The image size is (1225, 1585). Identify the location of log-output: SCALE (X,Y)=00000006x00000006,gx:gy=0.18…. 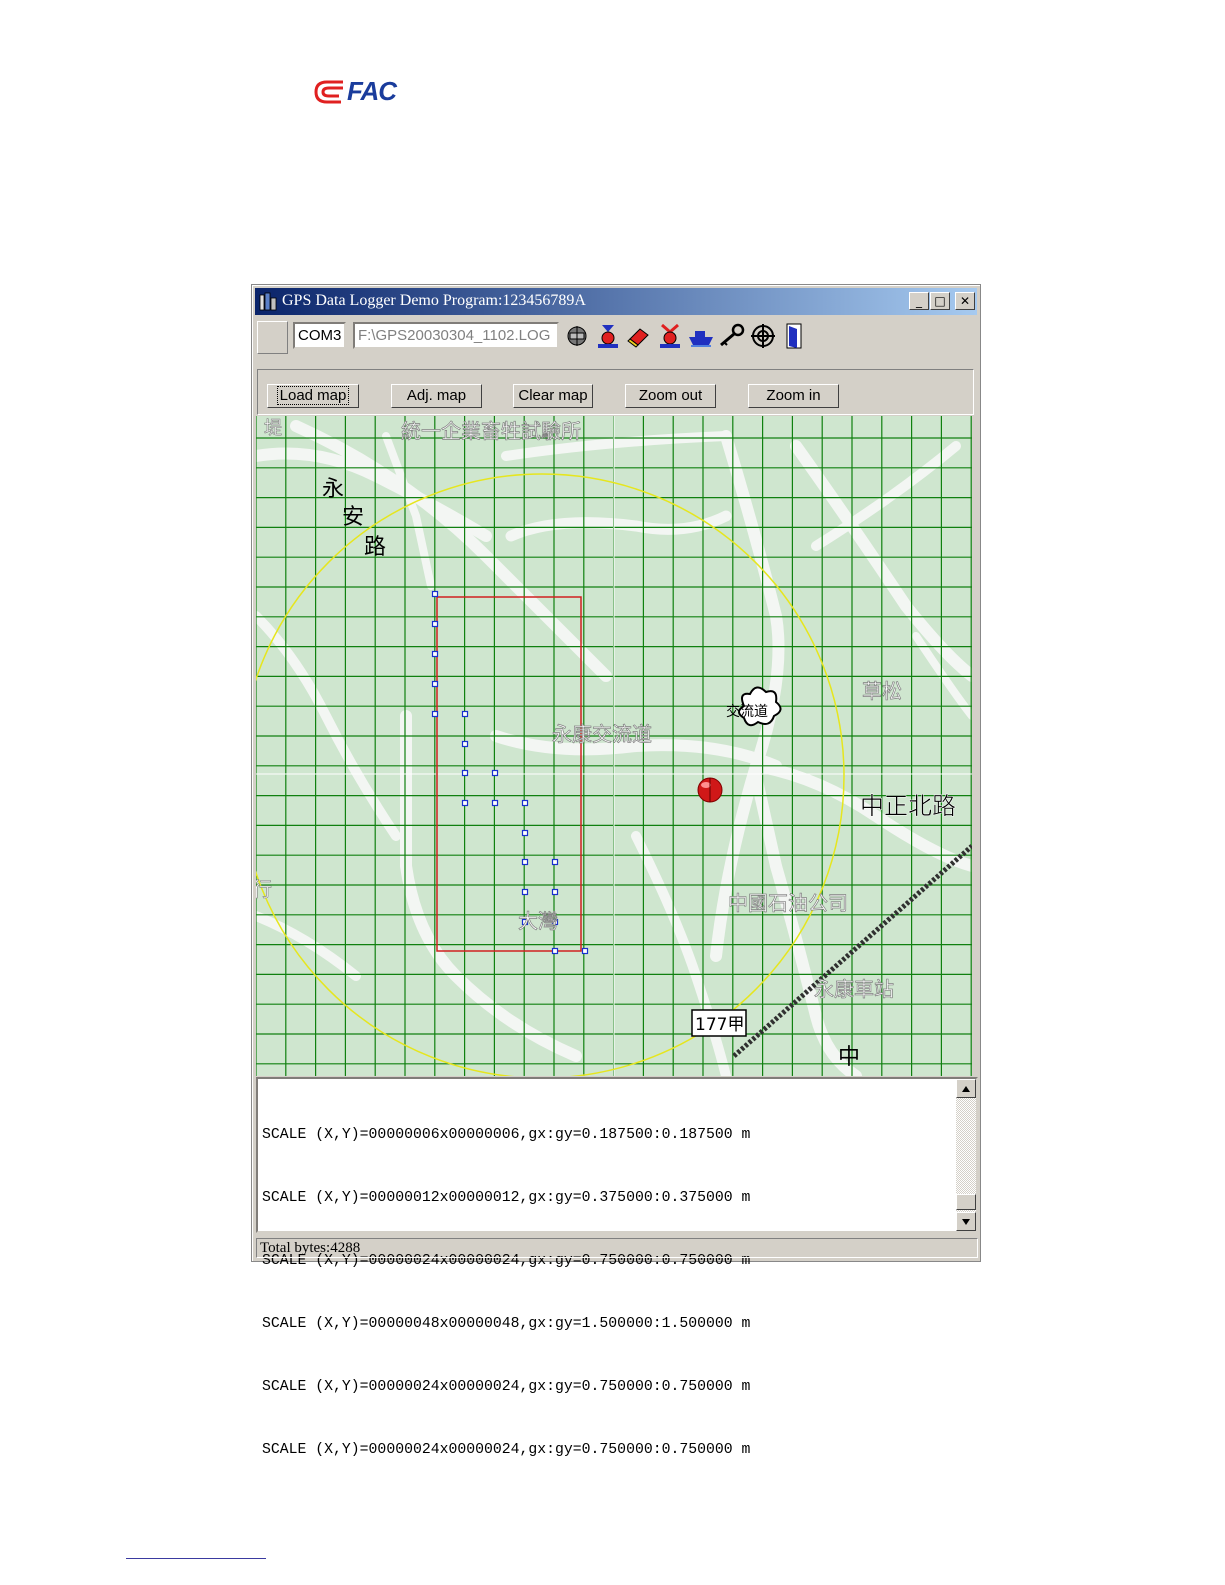
(617, 1267).